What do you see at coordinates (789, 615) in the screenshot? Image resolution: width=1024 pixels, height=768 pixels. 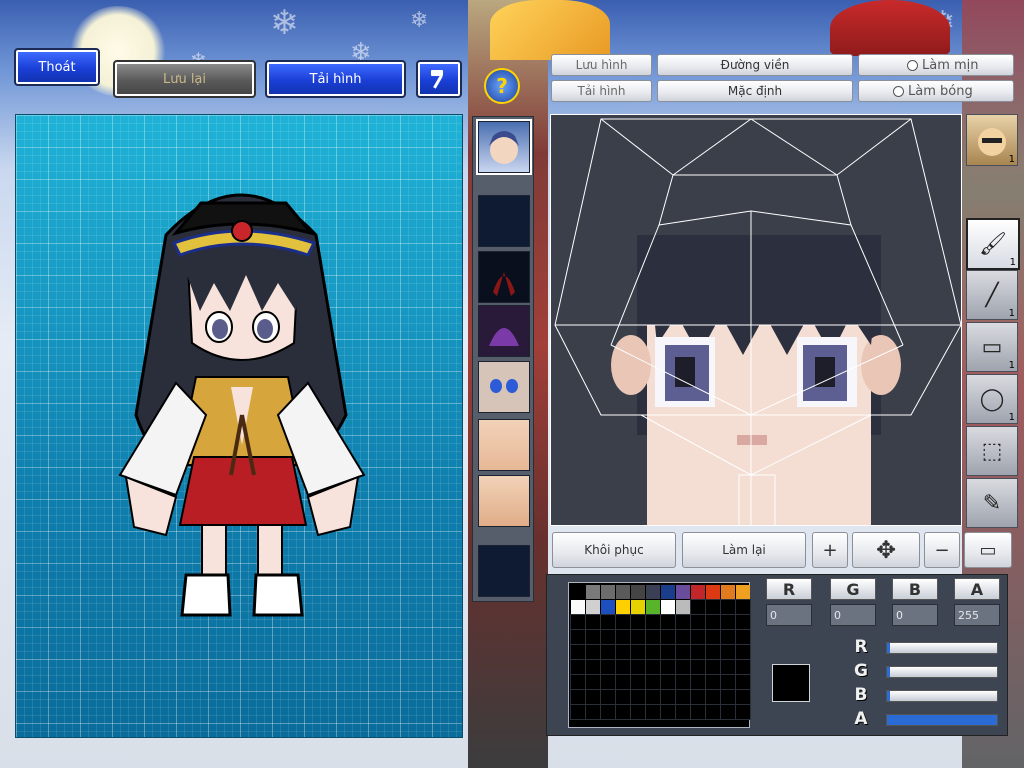 I see `red-value-field: 0` at bounding box center [789, 615].